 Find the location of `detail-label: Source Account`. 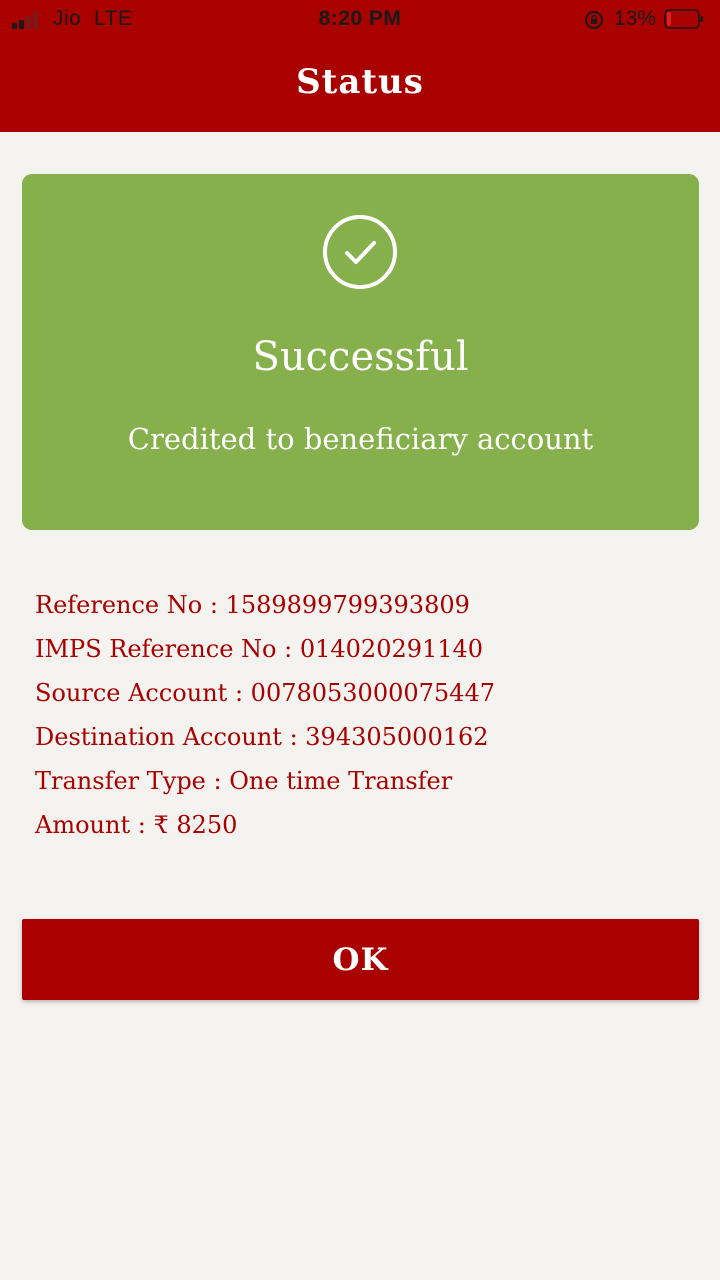

detail-label: Source Account is located at coordinates (131, 693).